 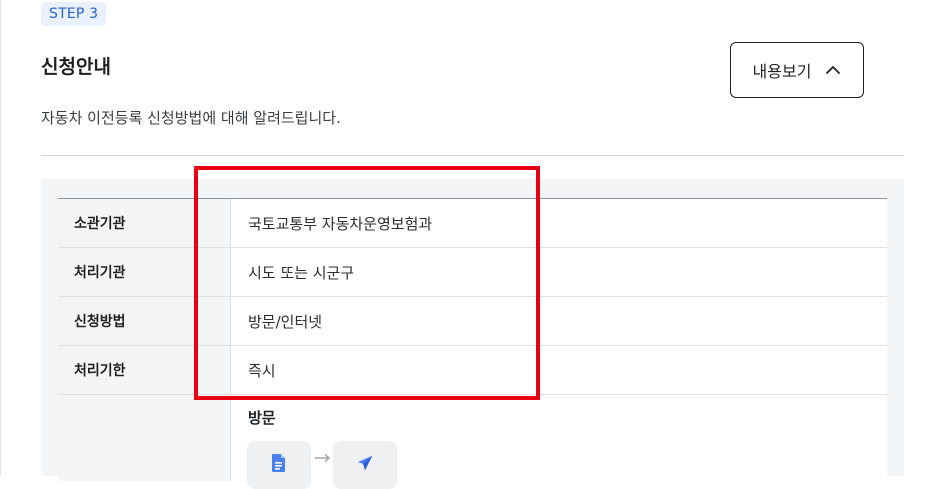 I want to click on method-cell: 방문, so click(x=559, y=442).